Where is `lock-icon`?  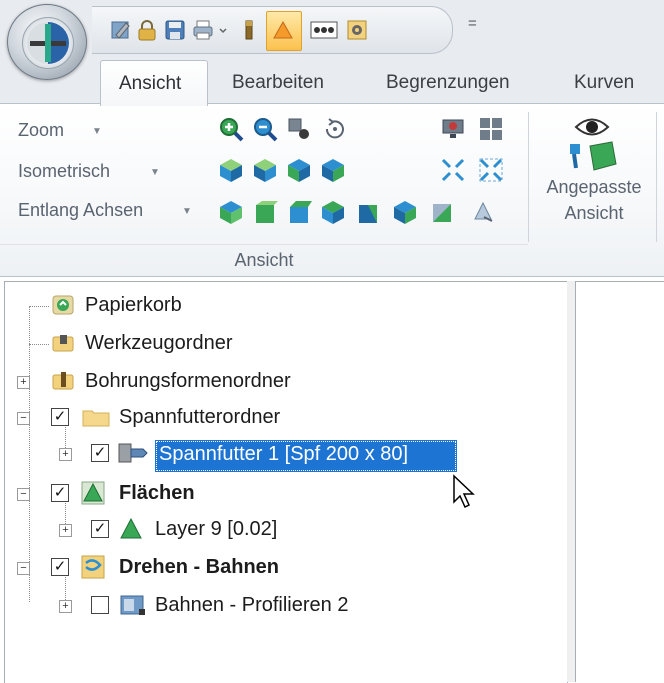
lock-icon is located at coordinates (147, 30).